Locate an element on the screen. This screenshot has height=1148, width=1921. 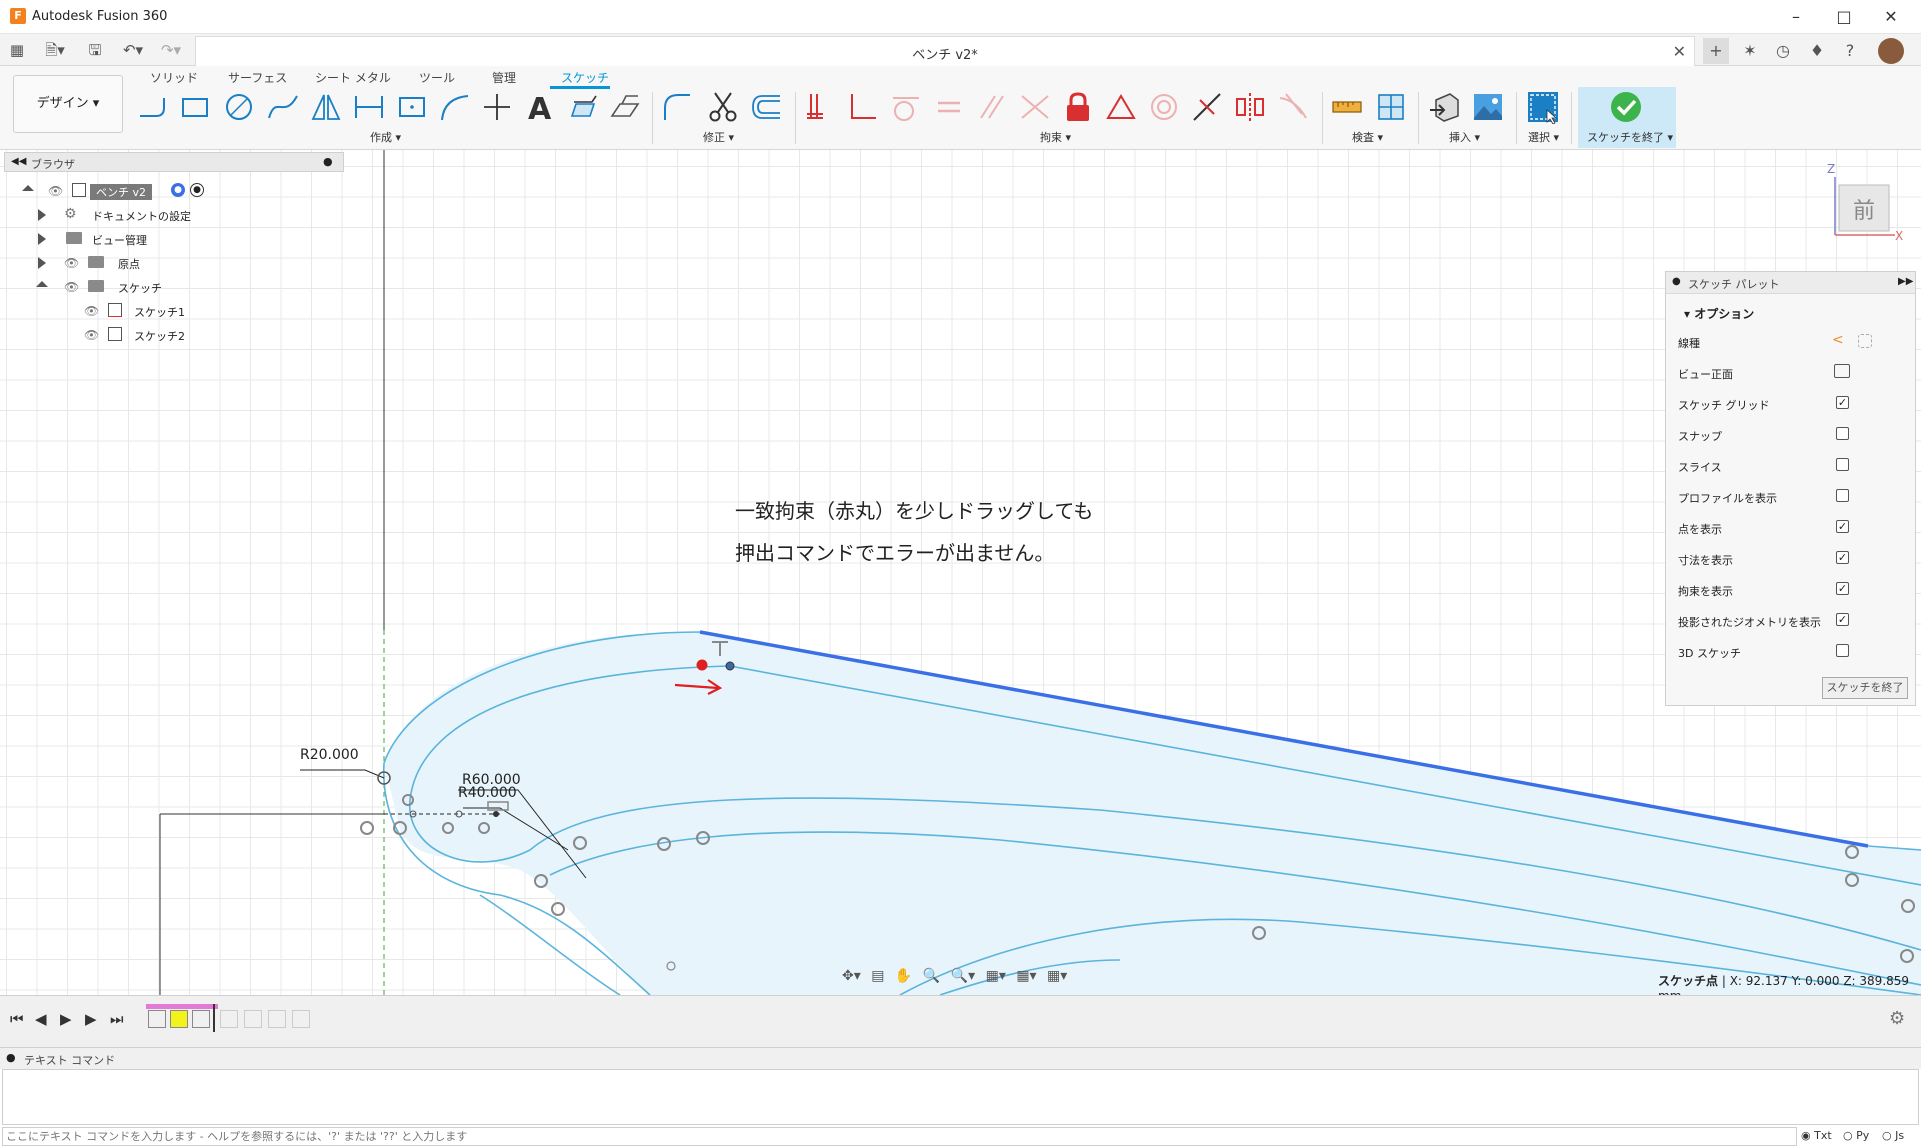
redo-icon: ↷▾ is located at coordinates (171, 50).